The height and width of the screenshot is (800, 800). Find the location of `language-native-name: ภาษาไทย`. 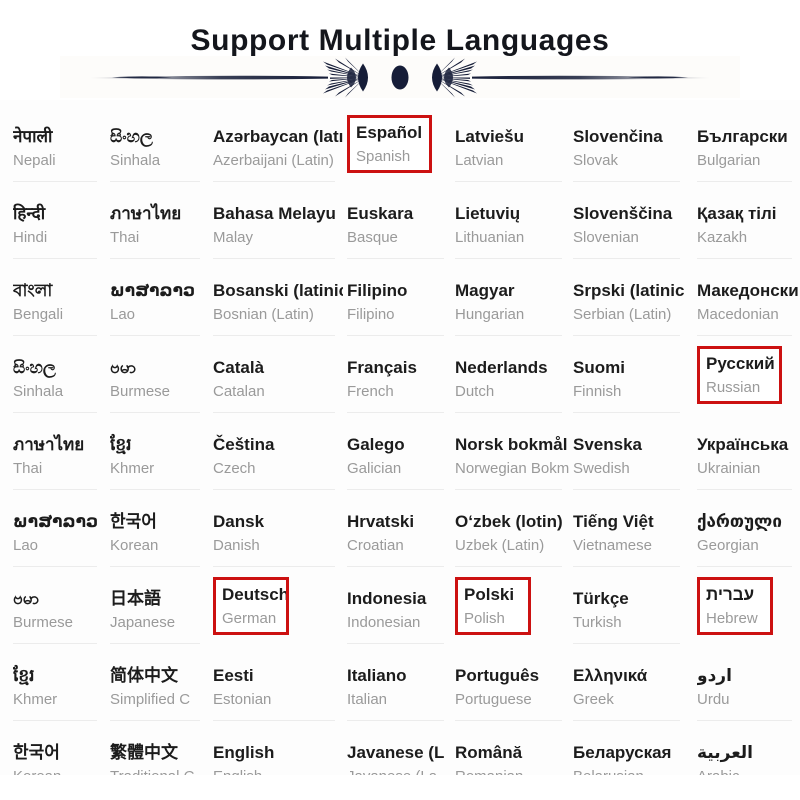

language-native-name: ภาษาไทย is located at coordinates (49, 444).